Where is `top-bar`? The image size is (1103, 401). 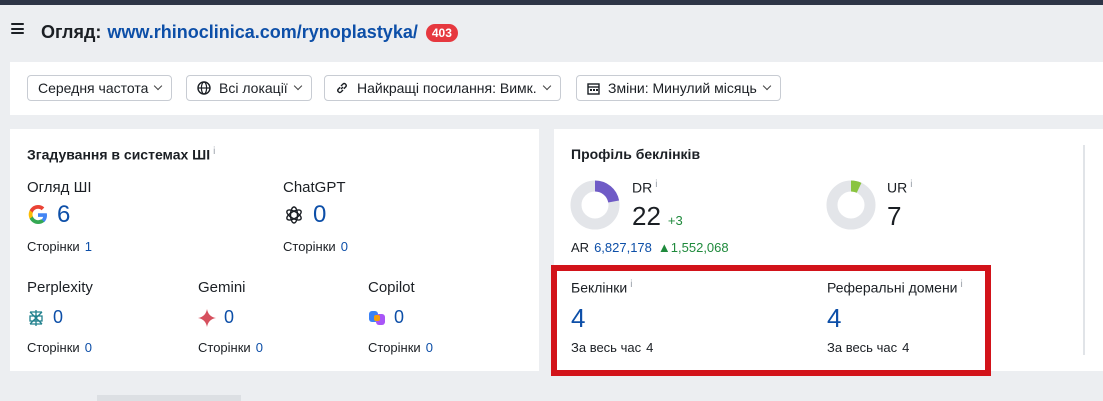
top-bar is located at coordinates (551, 2).